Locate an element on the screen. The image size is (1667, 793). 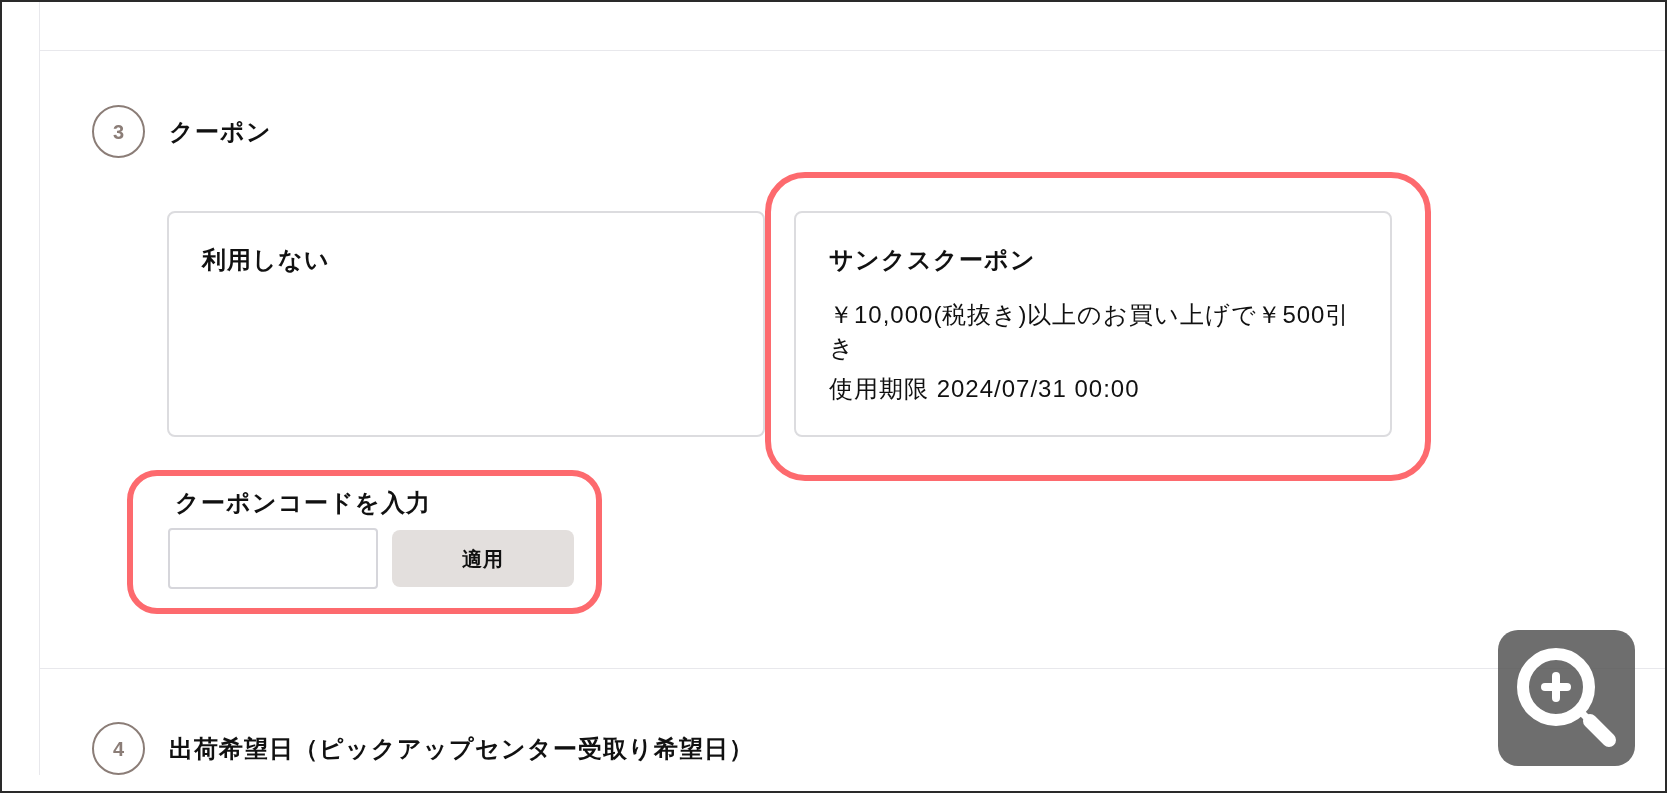
step-number: 3 is located at coordinates (118, 131).